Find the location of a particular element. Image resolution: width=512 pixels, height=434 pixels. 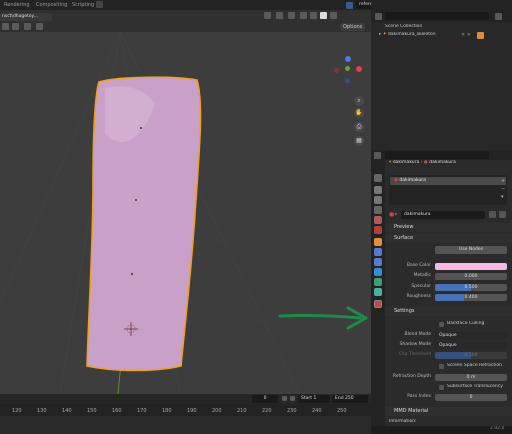

refraction-depth-field: 0 m is located at coordinates (471, 377).